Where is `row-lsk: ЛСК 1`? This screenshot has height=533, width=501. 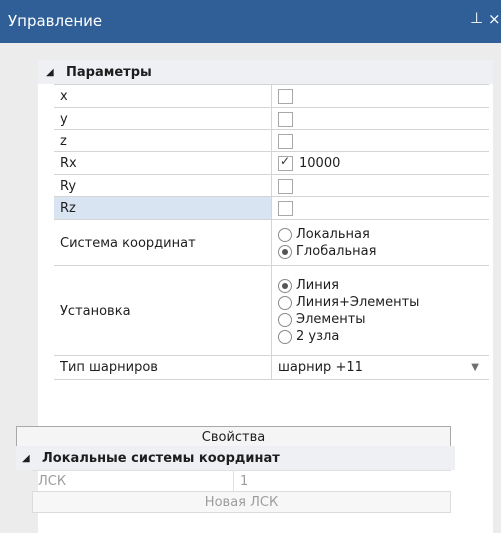 row-lsk: ЛСК 1 is located at coordinates (241, 480).